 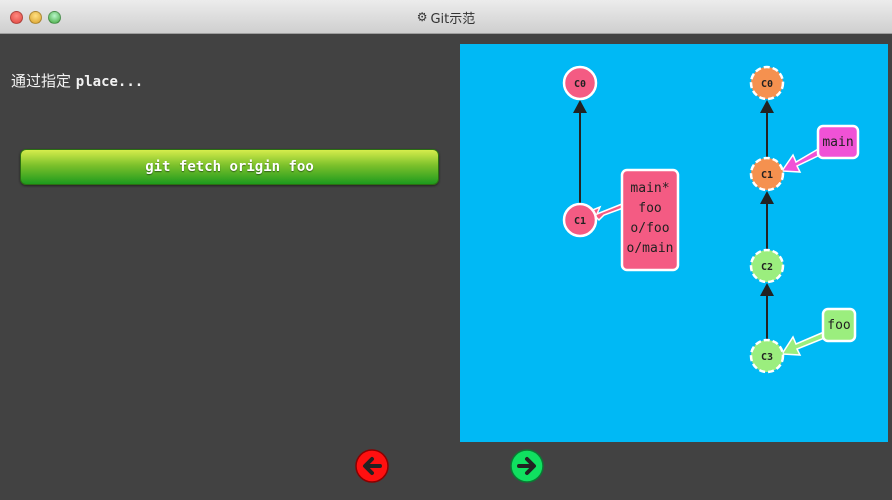 I want to click on local-edge-arrowhead, so click(x=580, y=106).